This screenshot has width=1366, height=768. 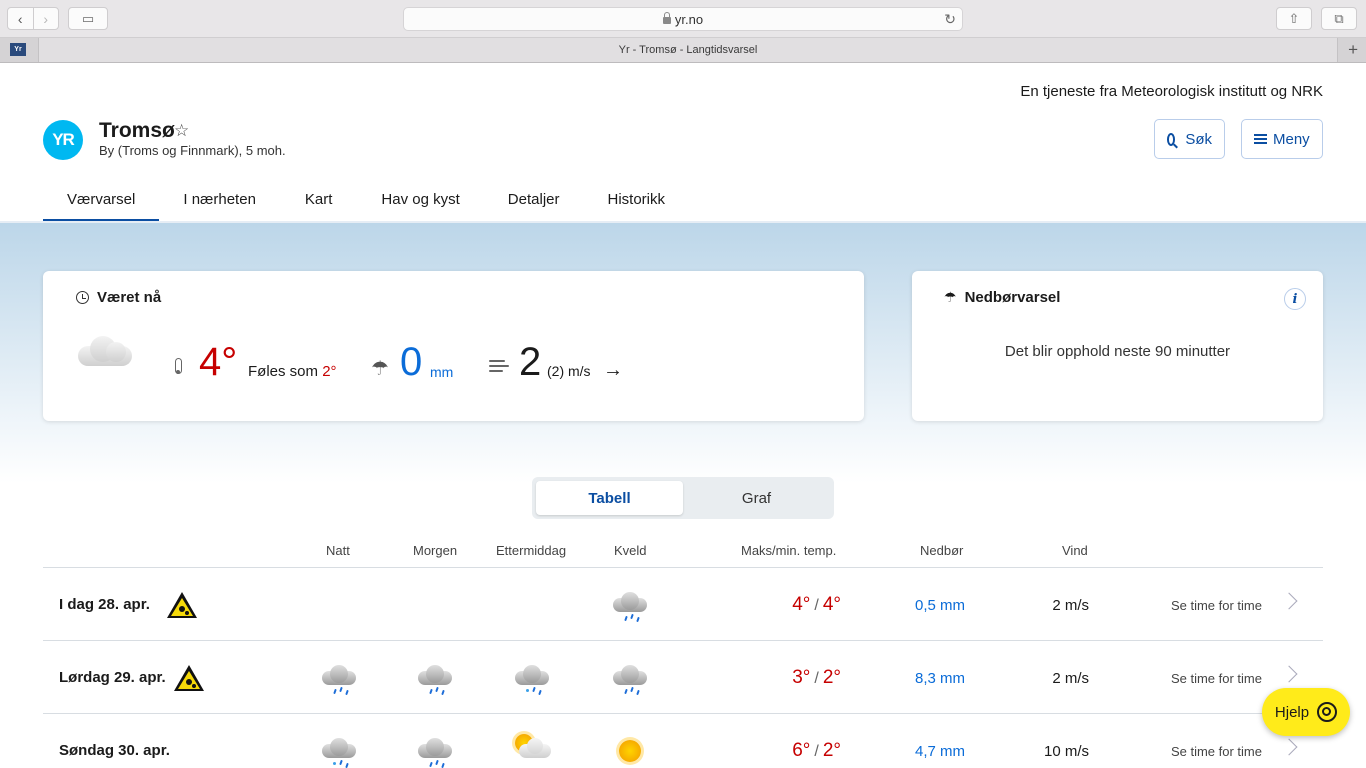 I want to click on wind-gust: (2) m/s, so click(x=569, y=371).